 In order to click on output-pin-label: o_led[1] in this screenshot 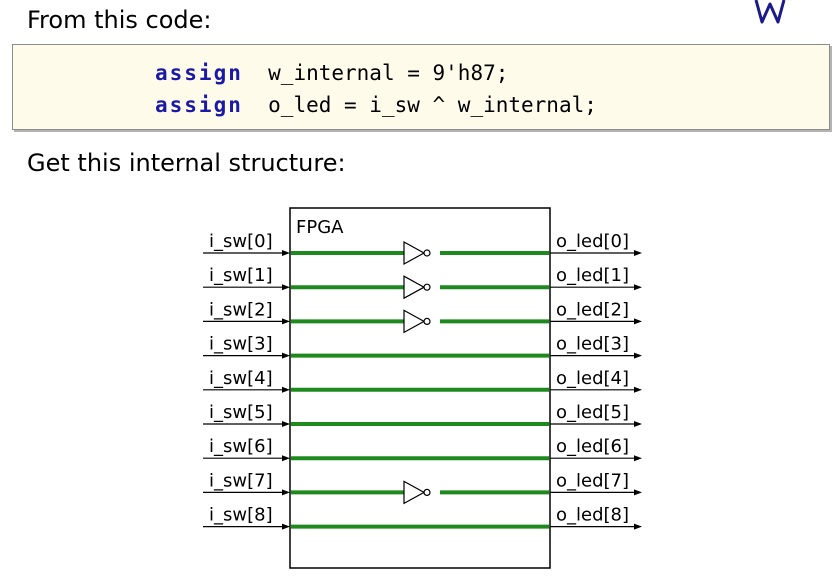, I will do `click(592, 275)`.